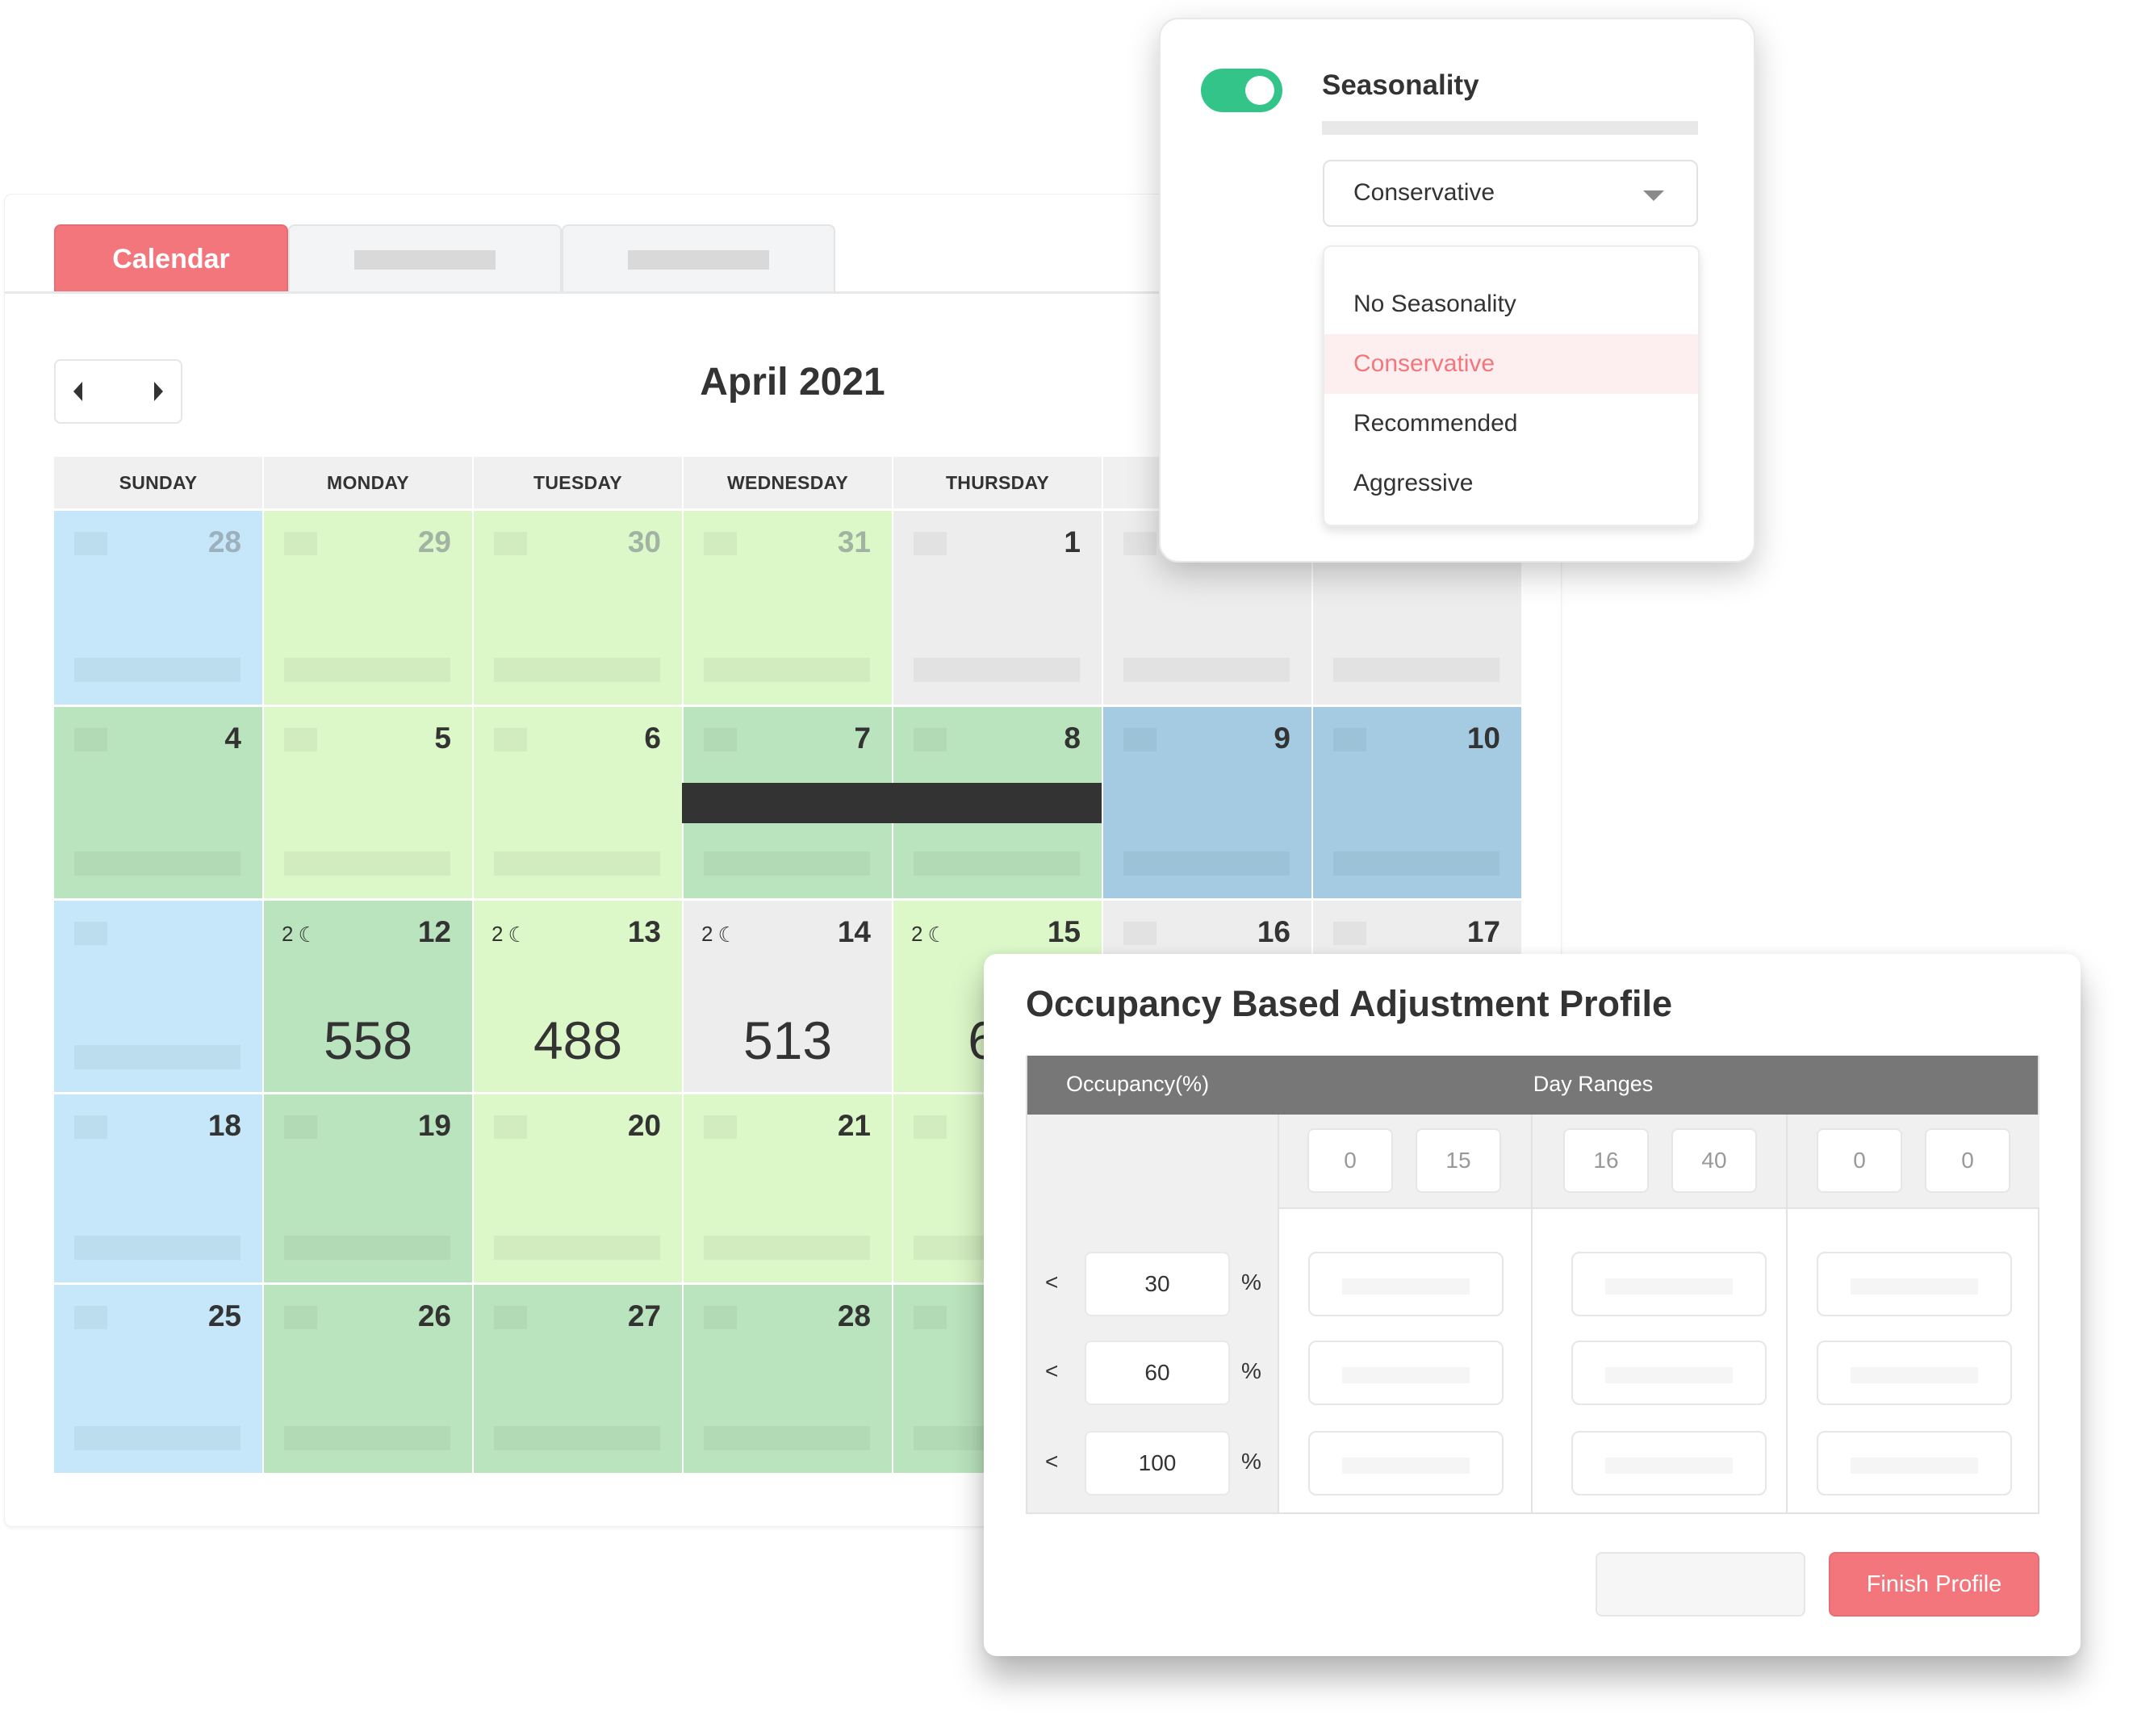 Image resolution: width=2129 pixels, height=1736 pixels. I want to click on day-number: 1, so click(1072, 541).